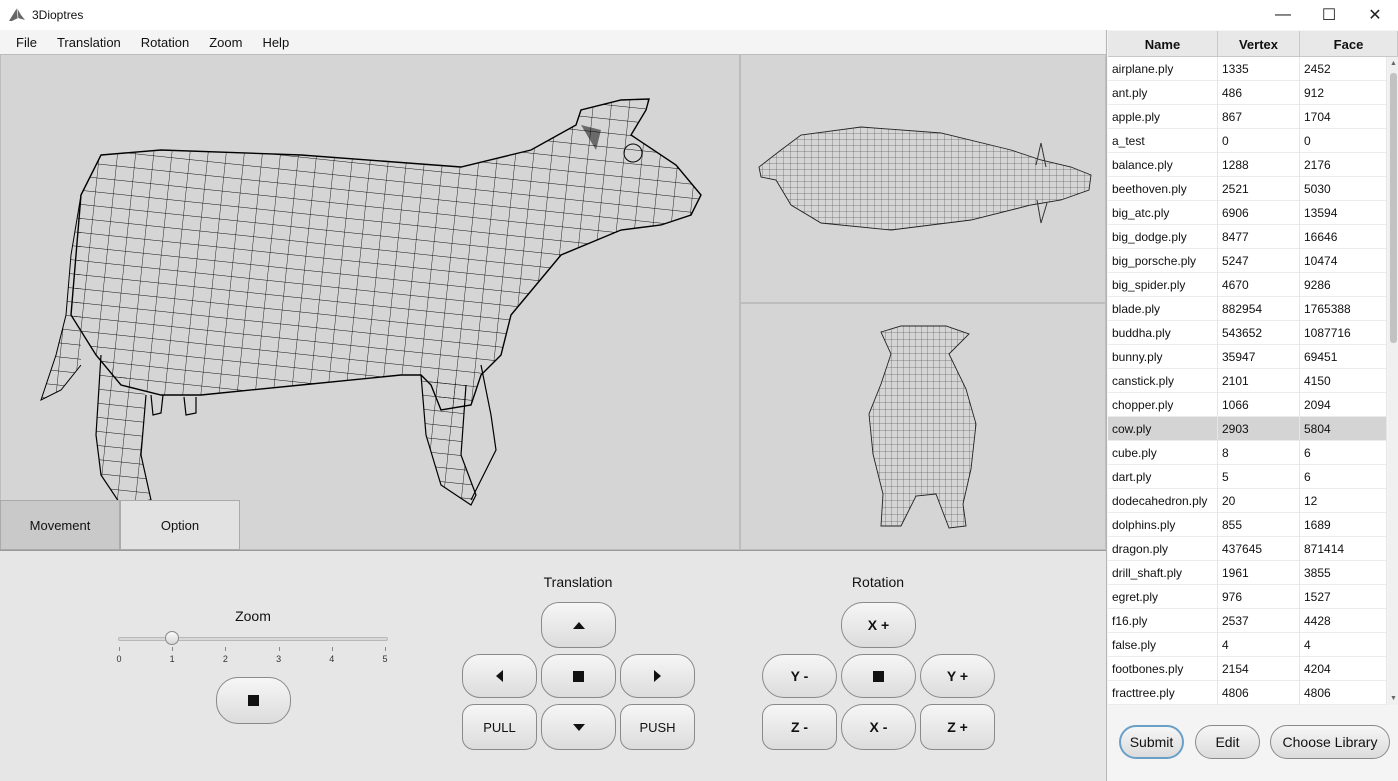  I want to click on table-row: dolphins.ply 855 1689, so click(1247, 525).